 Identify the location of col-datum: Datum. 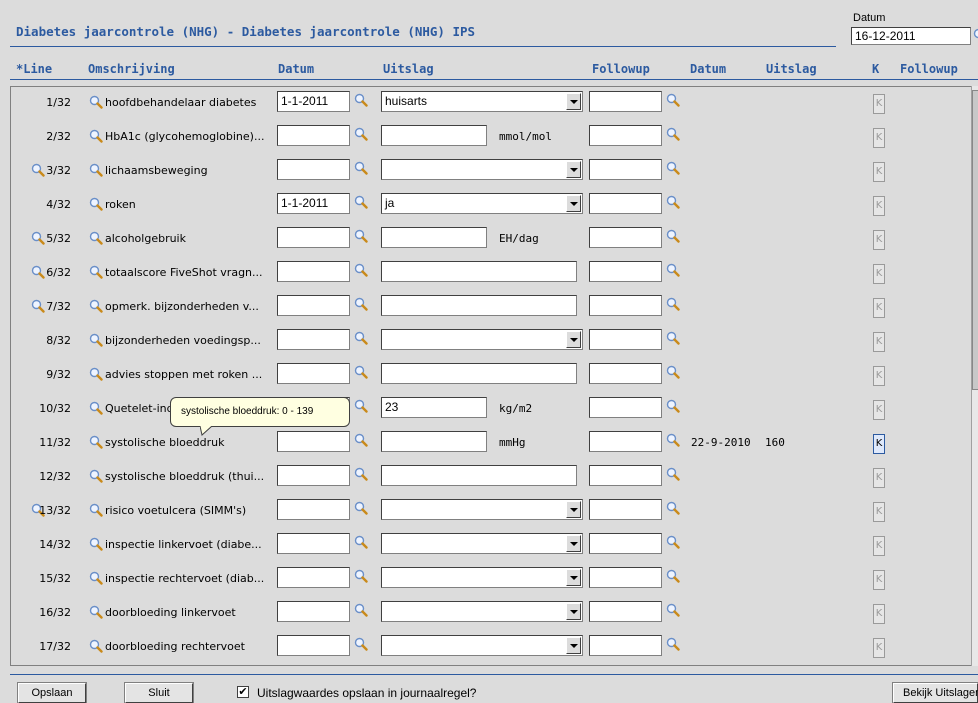
(296, 69).